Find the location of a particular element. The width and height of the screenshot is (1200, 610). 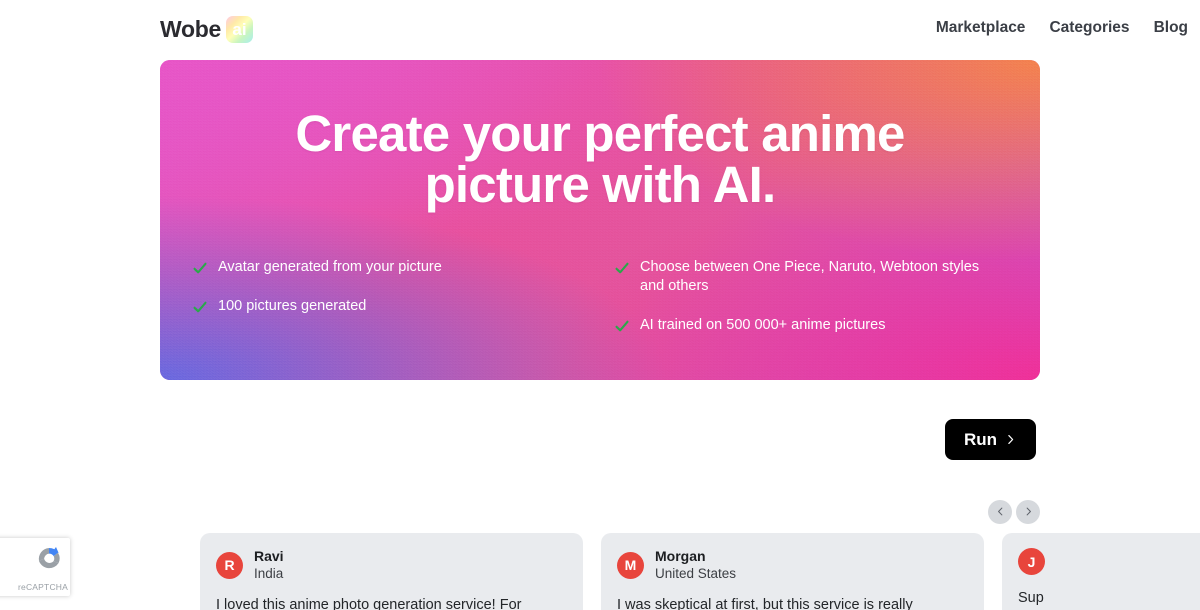

recaptcha-icon is located at coordinates (49, 561).